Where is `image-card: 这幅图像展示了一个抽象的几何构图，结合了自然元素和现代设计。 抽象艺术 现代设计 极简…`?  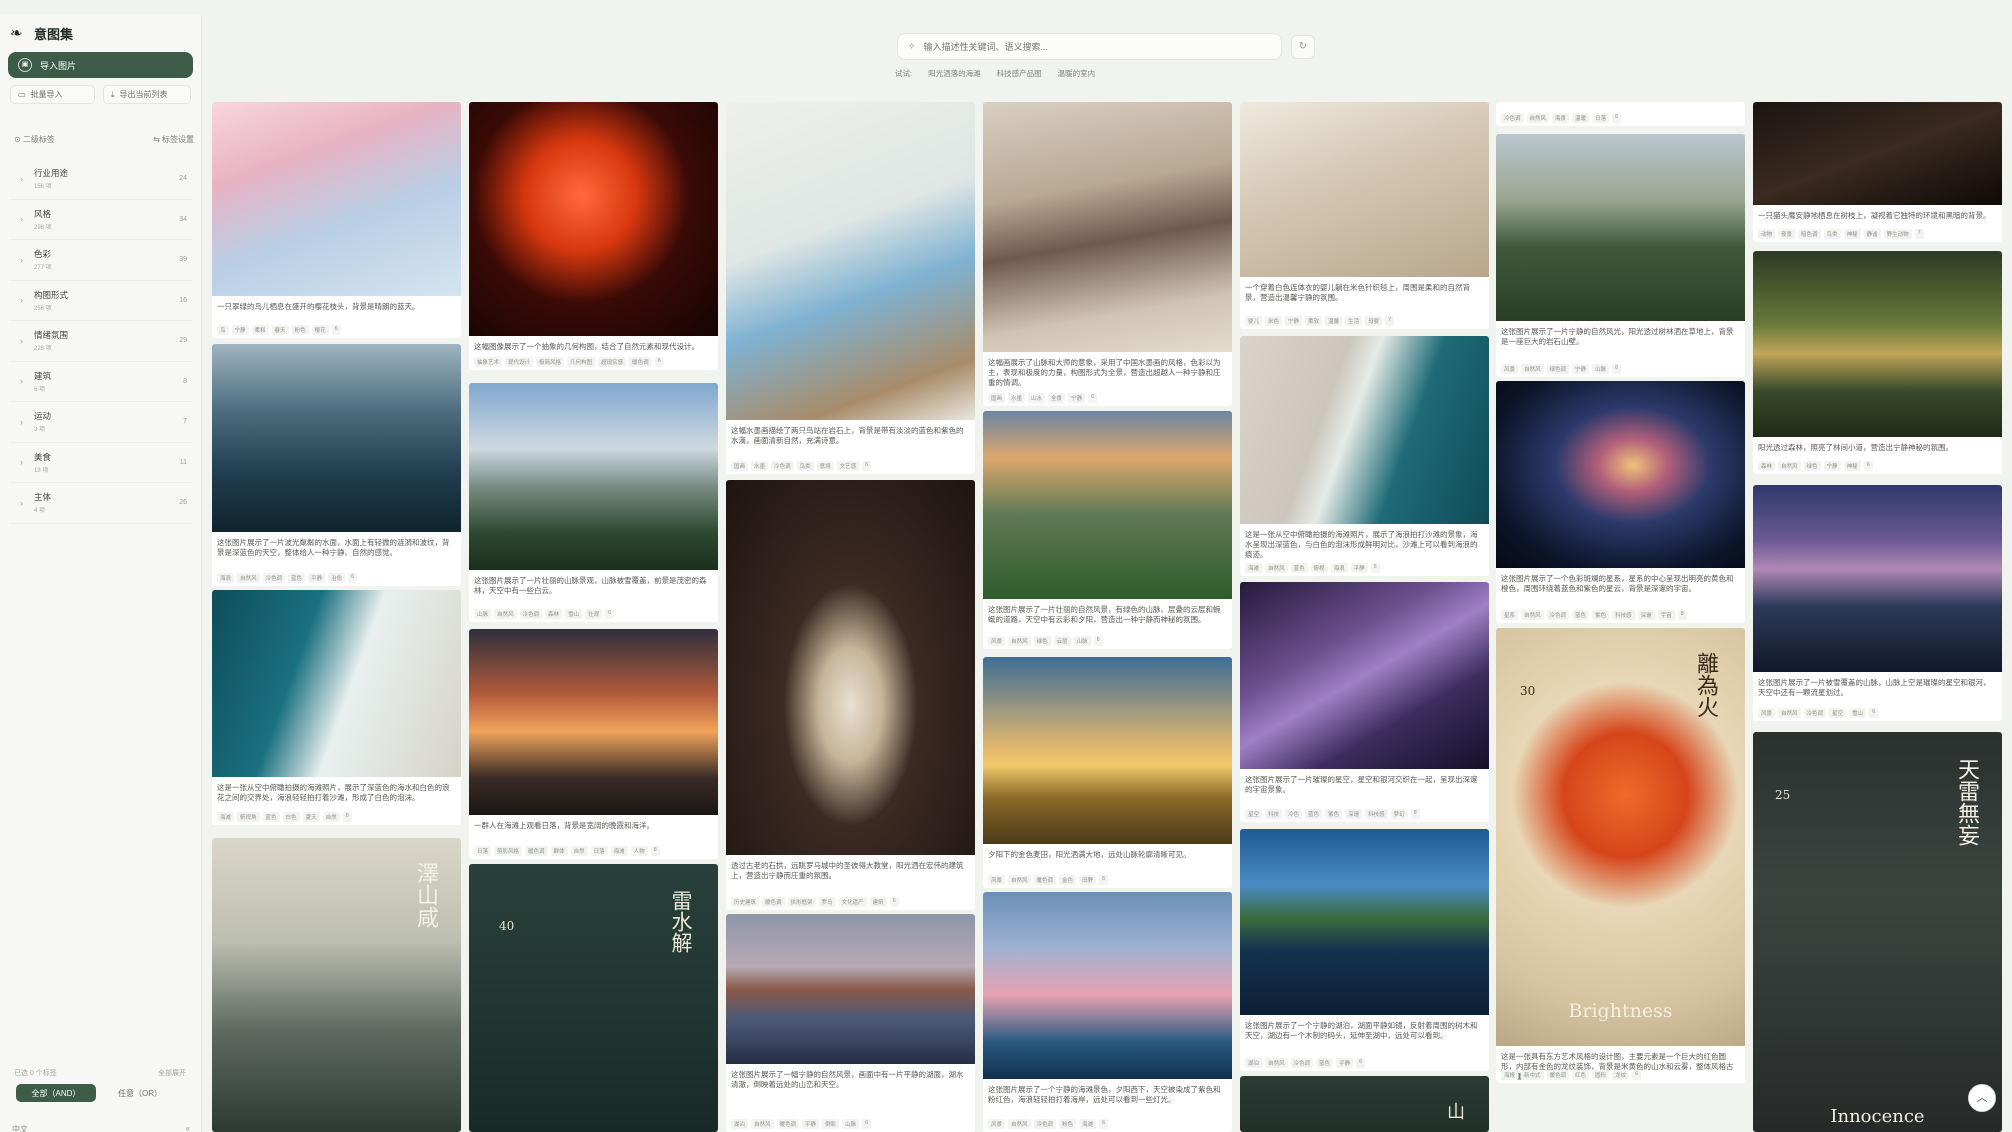 image-card: 这幅图像展示了一个抽象的几何构图，结合了自然元素和现代设计。 抽象艺术 现代设计 极简… is located at coordinates (593, 236).